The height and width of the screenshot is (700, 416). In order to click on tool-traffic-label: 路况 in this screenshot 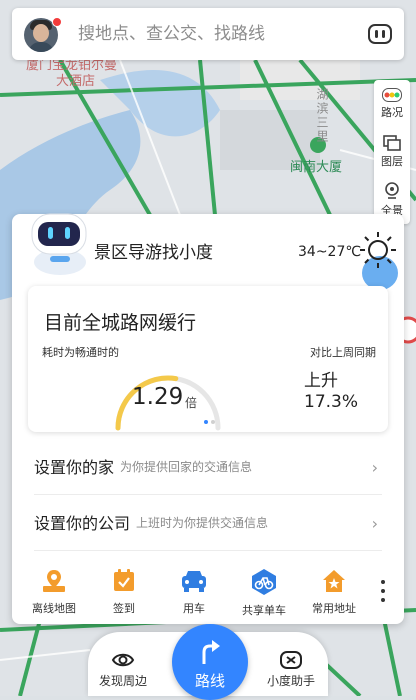, I will do `click(392, 112)`.